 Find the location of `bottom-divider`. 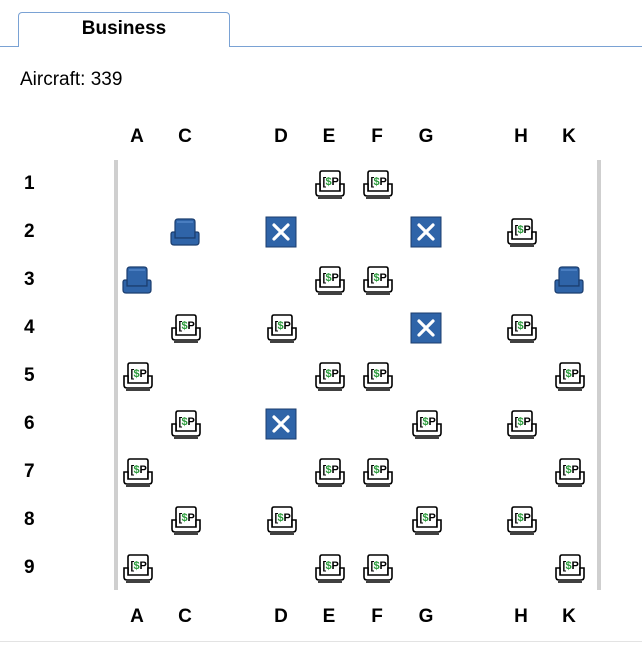

bottom-divider is located at coordinates (321, 641).